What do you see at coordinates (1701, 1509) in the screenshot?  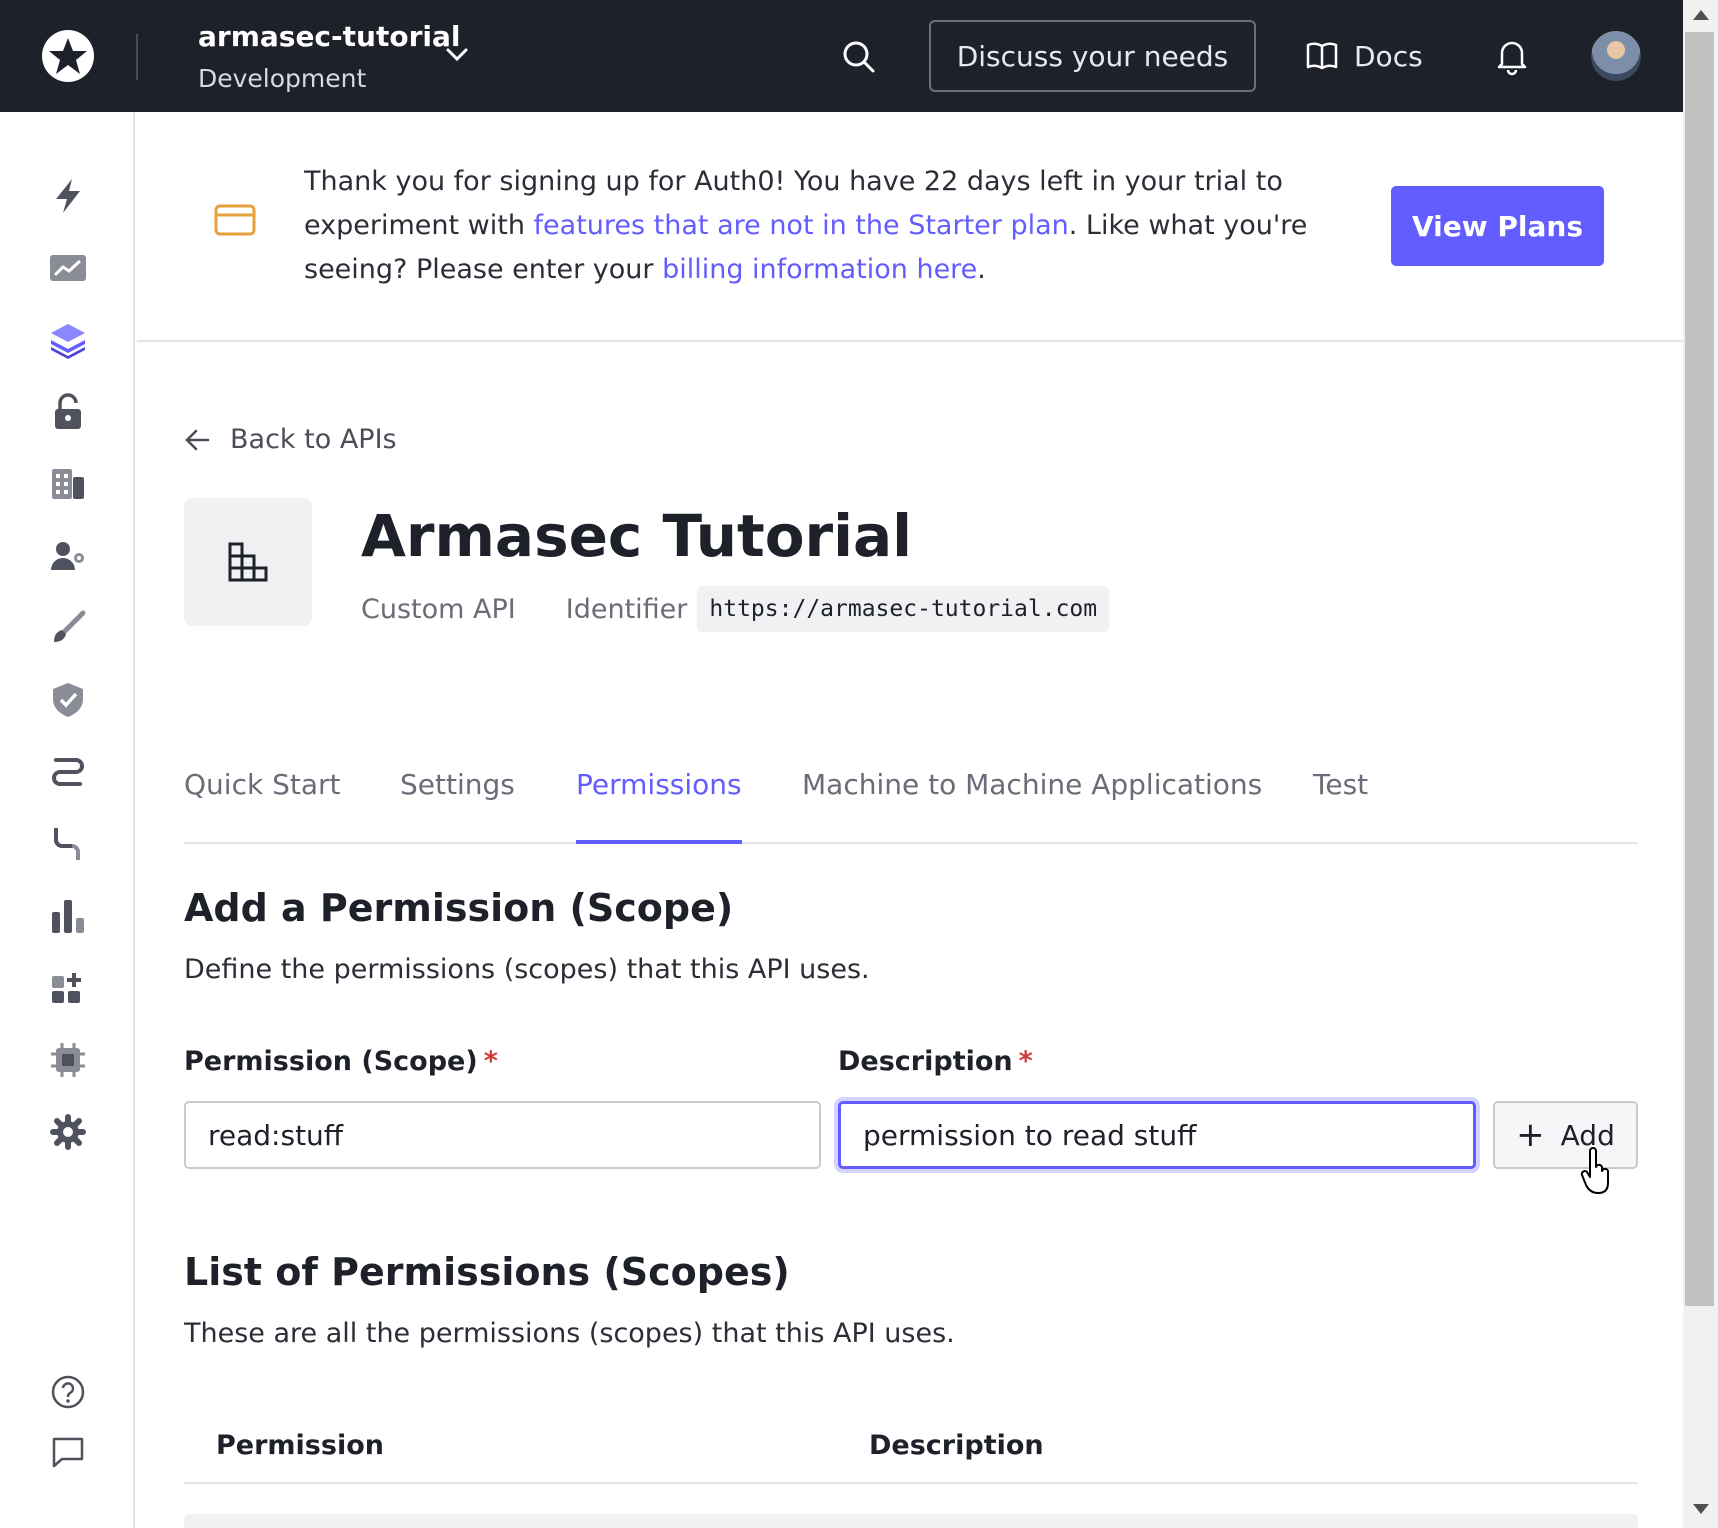 I see `scroll-down-arrow-icon` at bounding box center [1701, 1509].